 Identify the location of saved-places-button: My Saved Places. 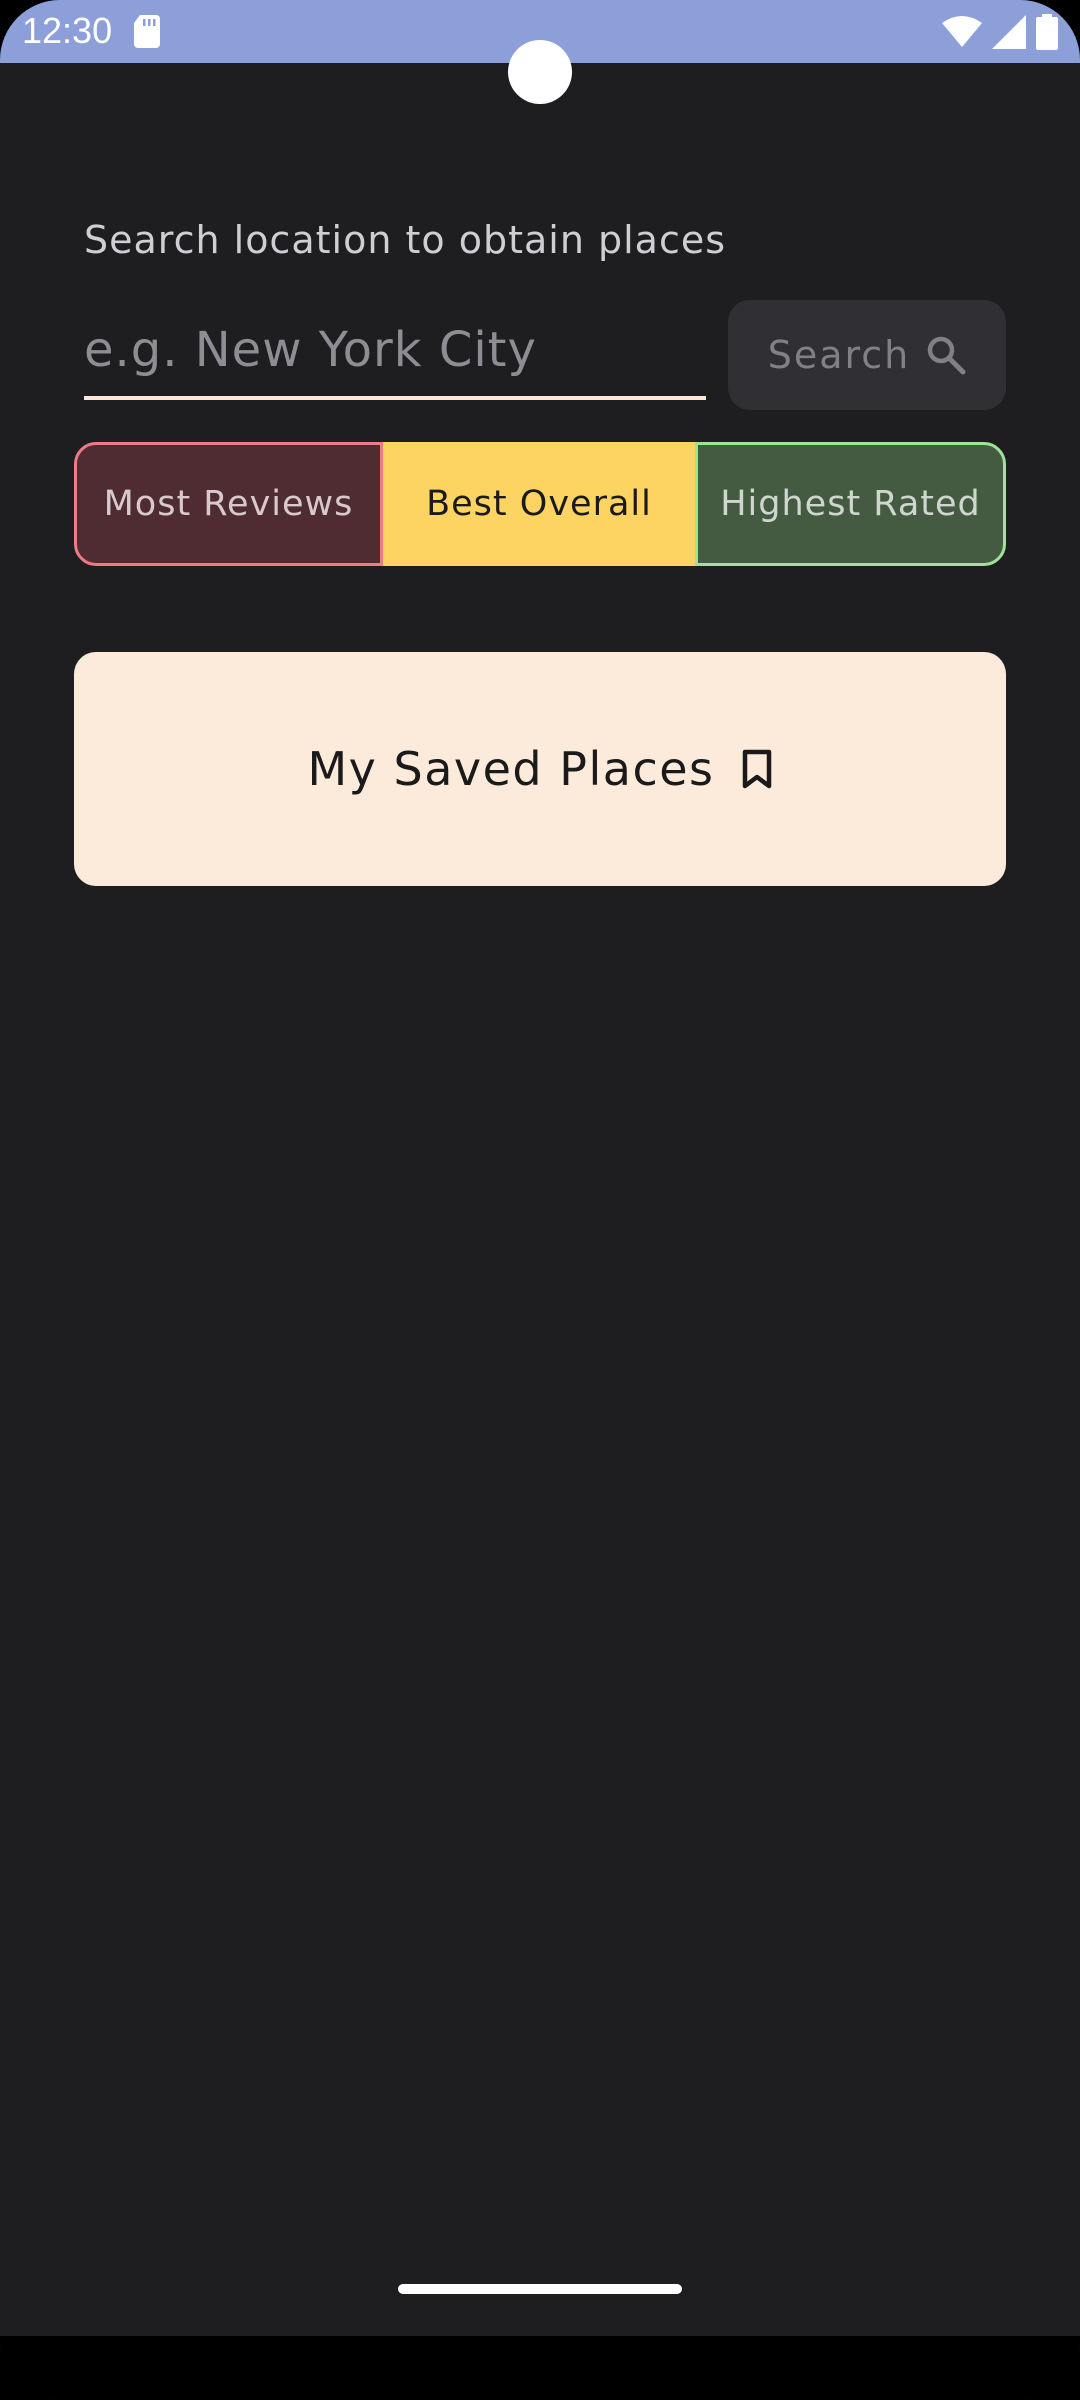
(540, 769).